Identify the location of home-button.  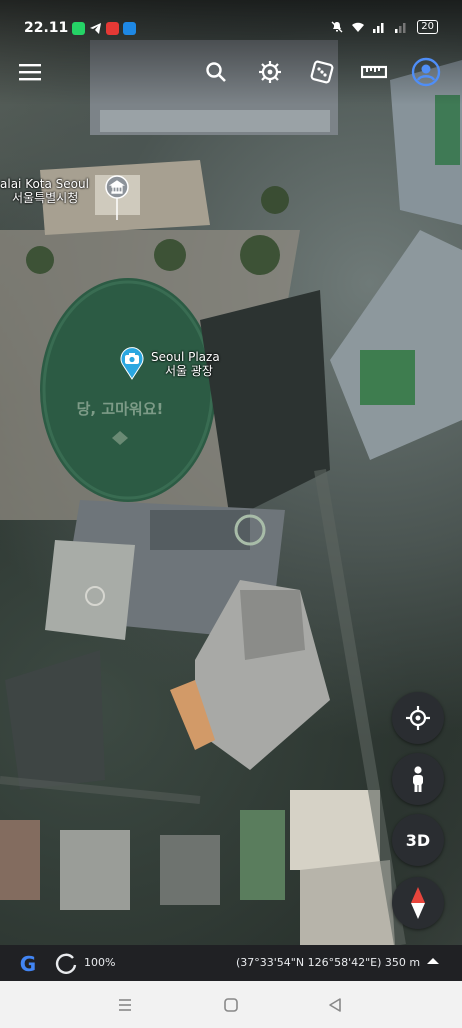
(231, 1005).